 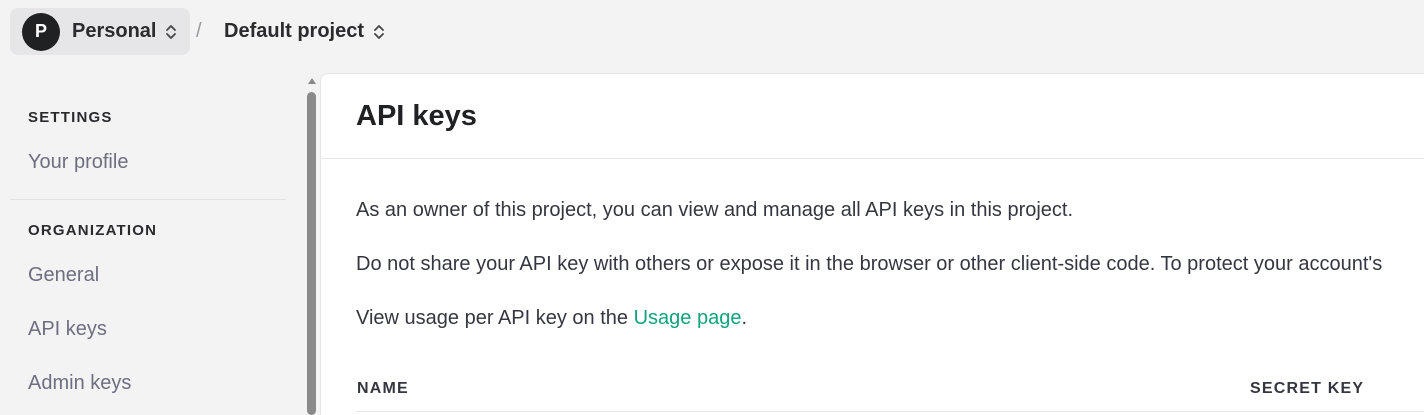 What do you see at coordinates (70, 117) in the screenshot?
I see `settings-section-title: SETTINGS` at bounding box center [70, 117].